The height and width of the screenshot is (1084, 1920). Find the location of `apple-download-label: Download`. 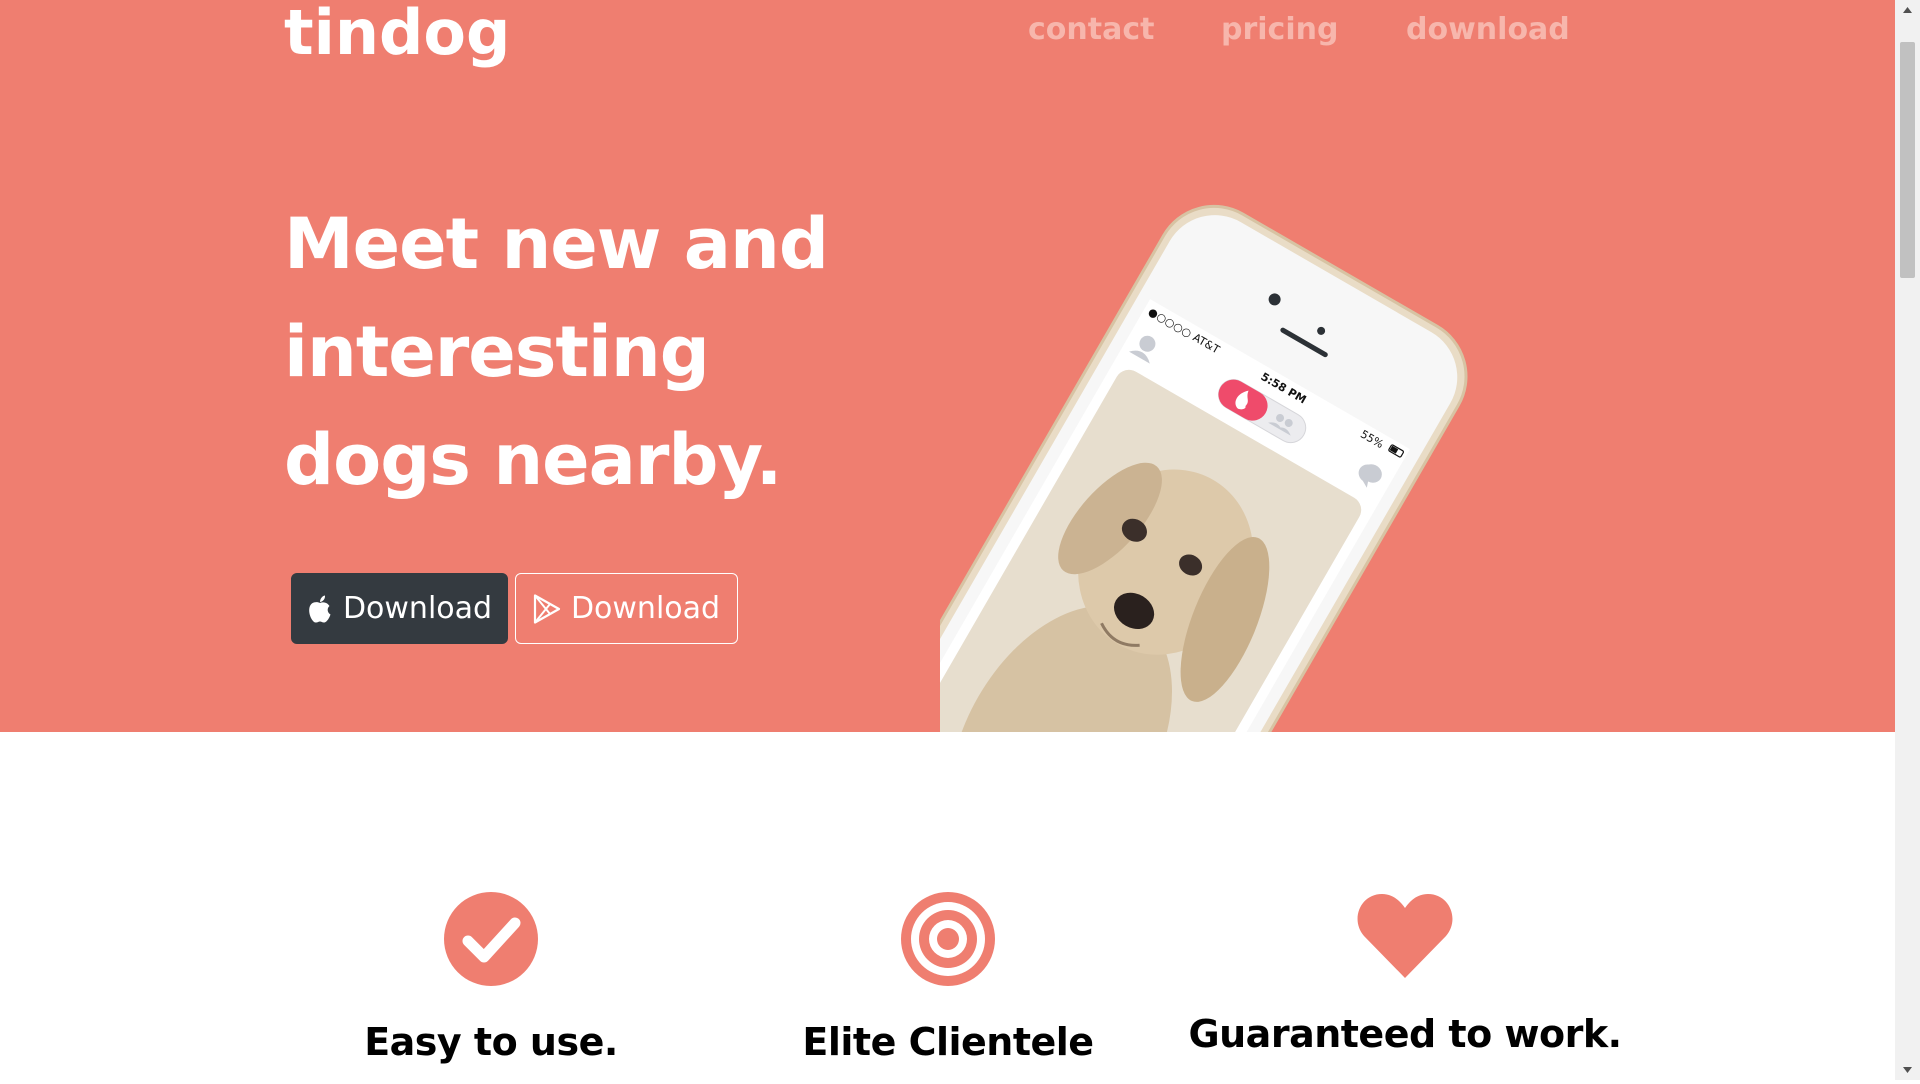

apple-download-label: Download is located at coordinates (417, 608).